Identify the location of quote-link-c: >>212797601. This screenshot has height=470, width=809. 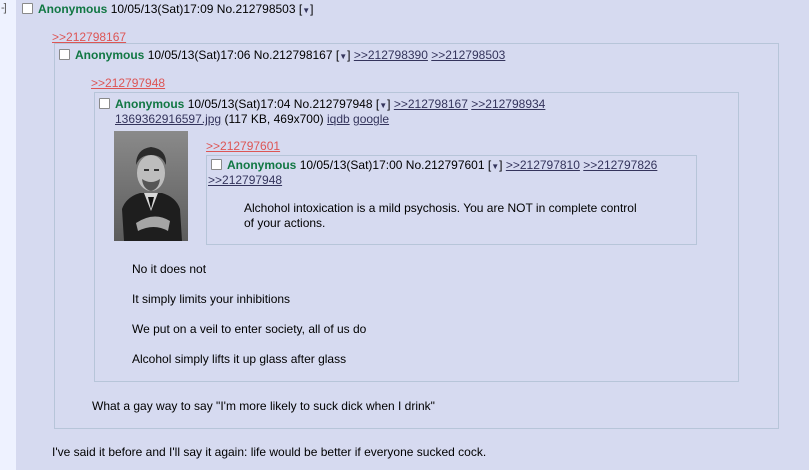
(243, 146).